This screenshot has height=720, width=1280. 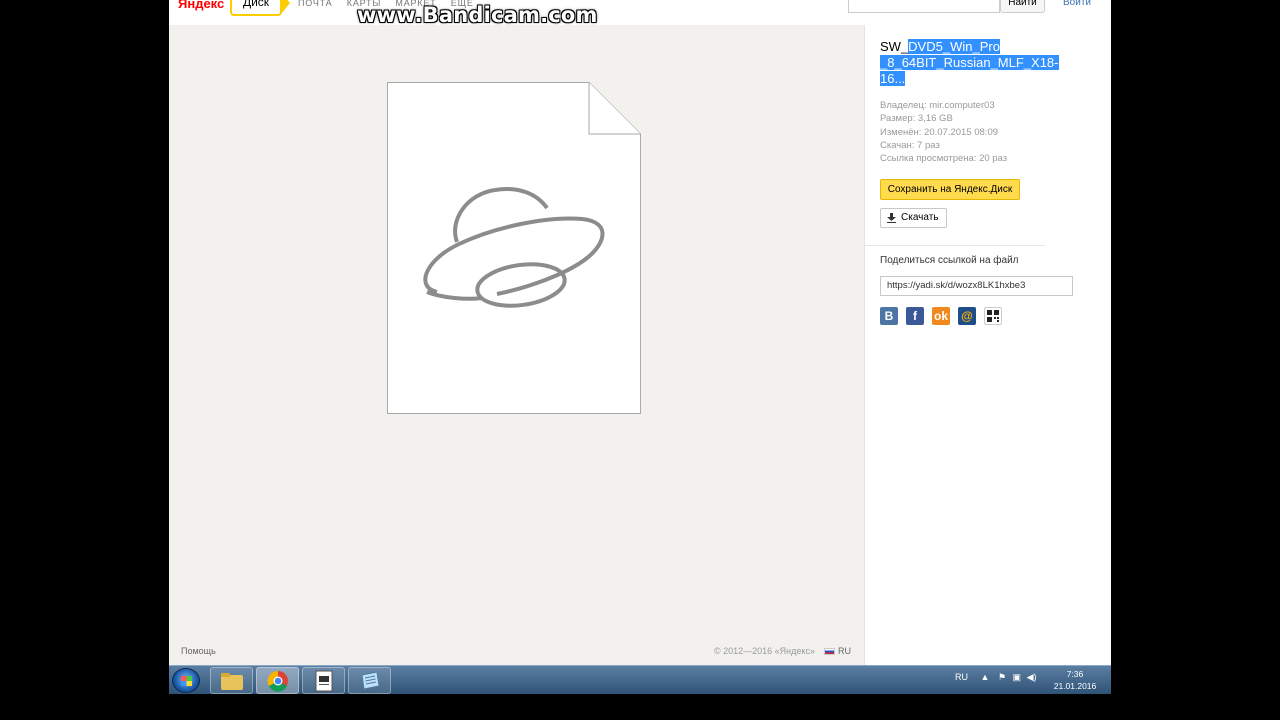 I want to click on search-button: Найти, so click(x=1022, y=6).